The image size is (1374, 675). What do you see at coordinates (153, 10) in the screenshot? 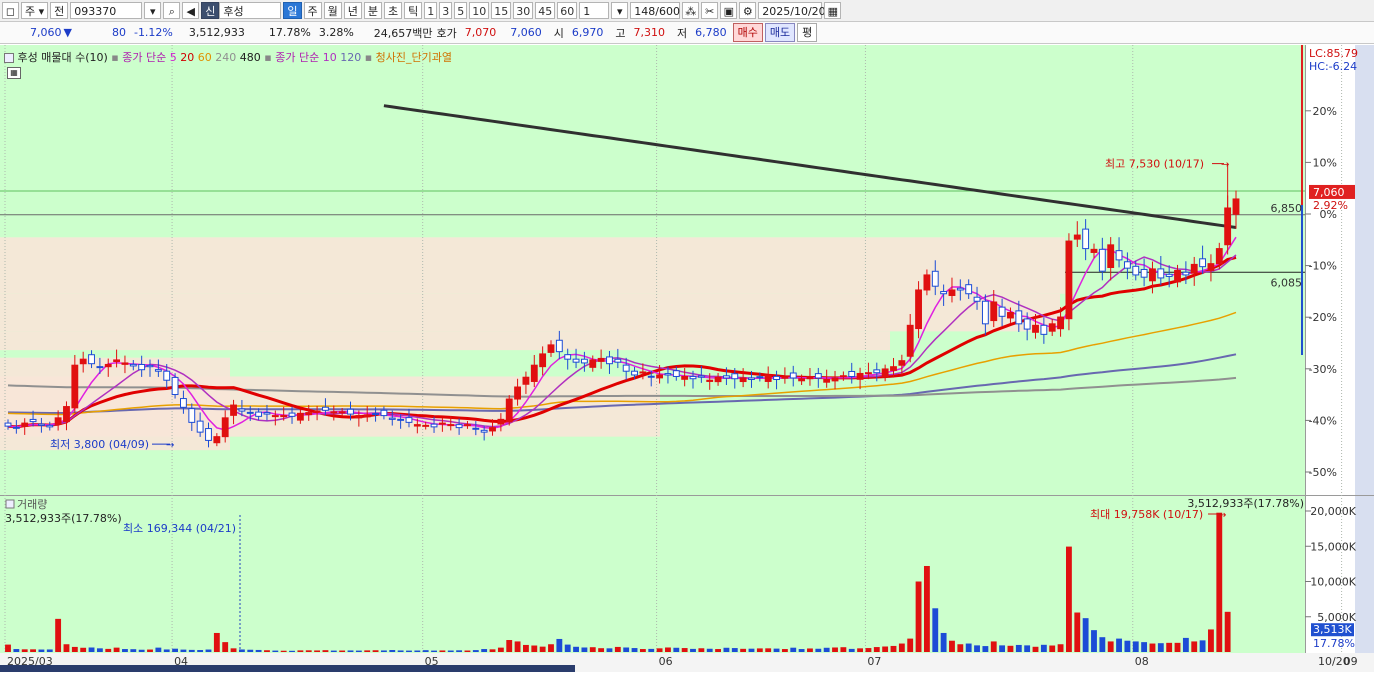
I see `dropdown-arrow-icon: ▾` at bounding box center [153, 10].